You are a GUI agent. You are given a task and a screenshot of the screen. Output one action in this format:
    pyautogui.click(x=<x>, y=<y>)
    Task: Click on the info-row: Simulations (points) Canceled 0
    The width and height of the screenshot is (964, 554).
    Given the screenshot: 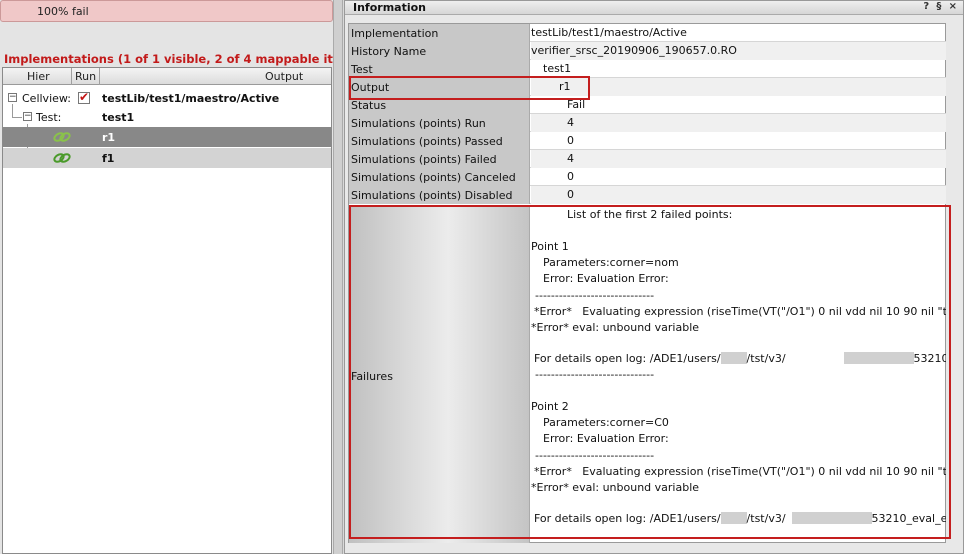 What is the action you would take?
    pyautogui.click(x=647, y=177)
    